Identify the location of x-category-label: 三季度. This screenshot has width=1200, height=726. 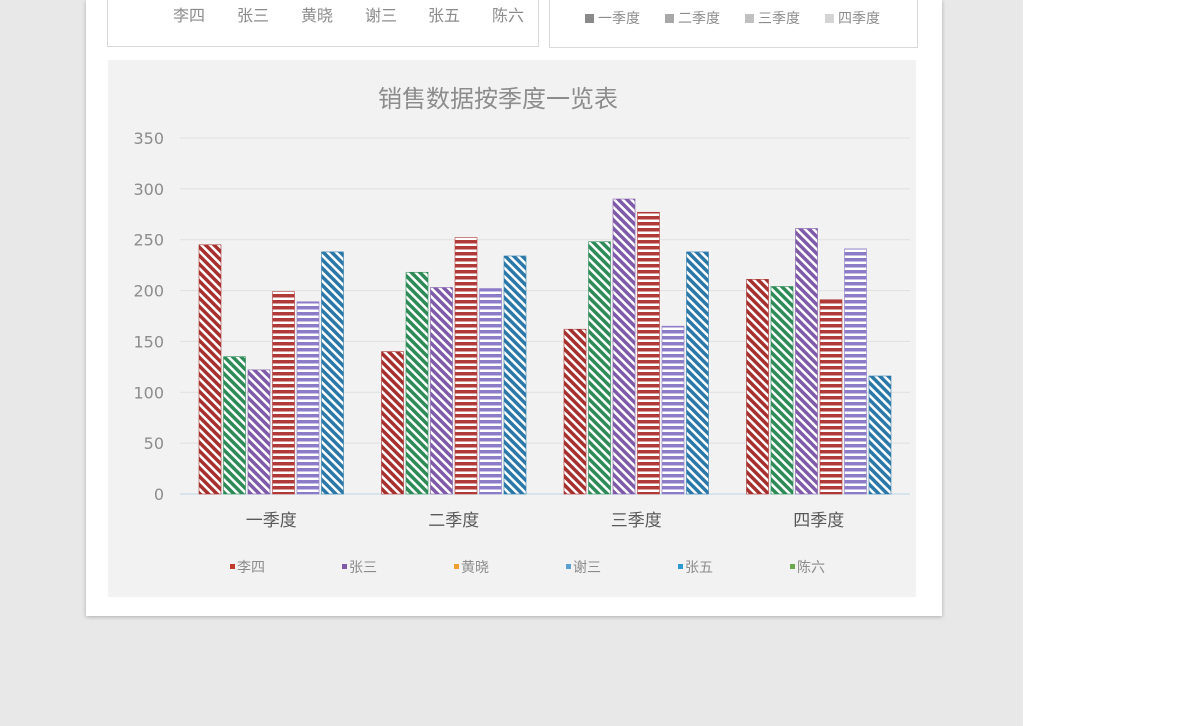
(636, 521).